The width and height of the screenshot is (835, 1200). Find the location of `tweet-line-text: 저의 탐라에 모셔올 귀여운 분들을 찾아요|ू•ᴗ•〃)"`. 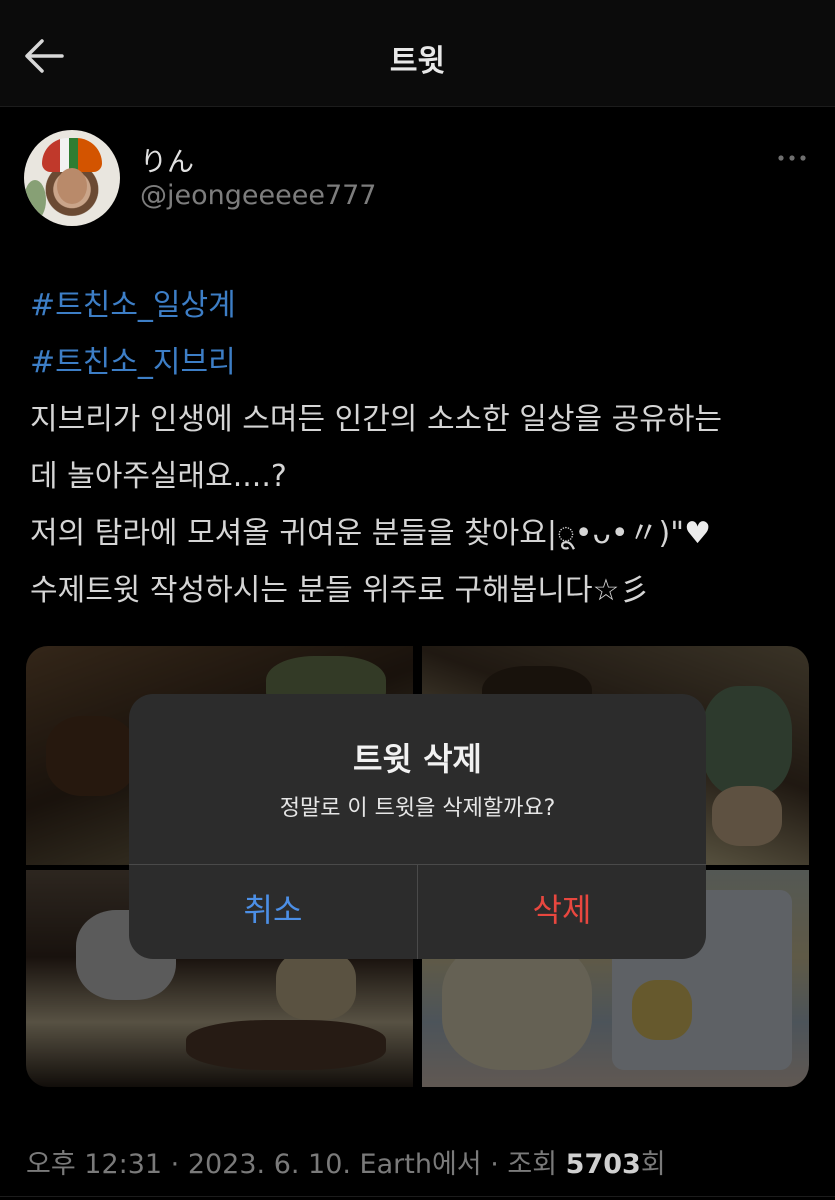

tweet-line-text: 저의 탐라에 모셔올 귀여운 분들을 찾아요|ू•ᴗ•〃)" is located at coordinates (357, 533).